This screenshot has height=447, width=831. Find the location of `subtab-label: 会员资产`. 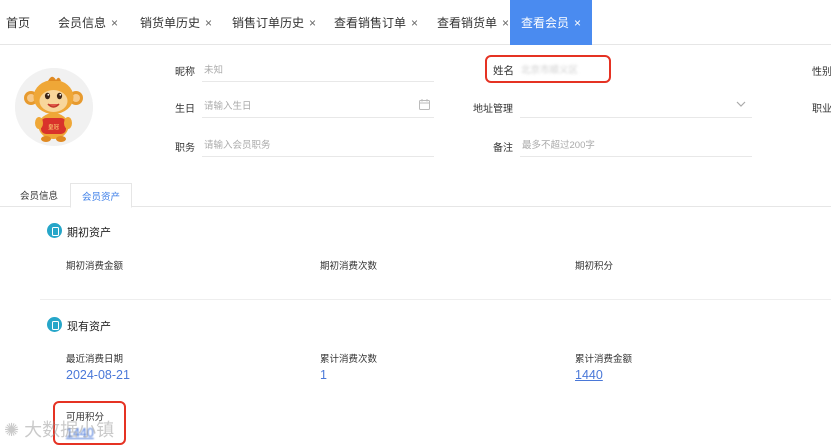

subtab-label: 会员资产 is located at coordinates (100, 197).